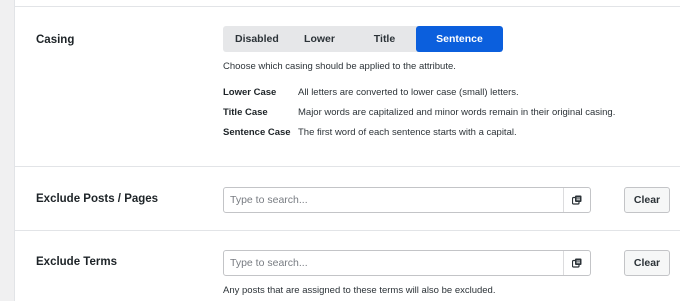 Image resolution: width=680 pixels, height=301 pixels. Describe the element at coordinates (97, 199) in the screenshot. I see `exclude-posts-label: Exclude Posts / Pages` at that location.